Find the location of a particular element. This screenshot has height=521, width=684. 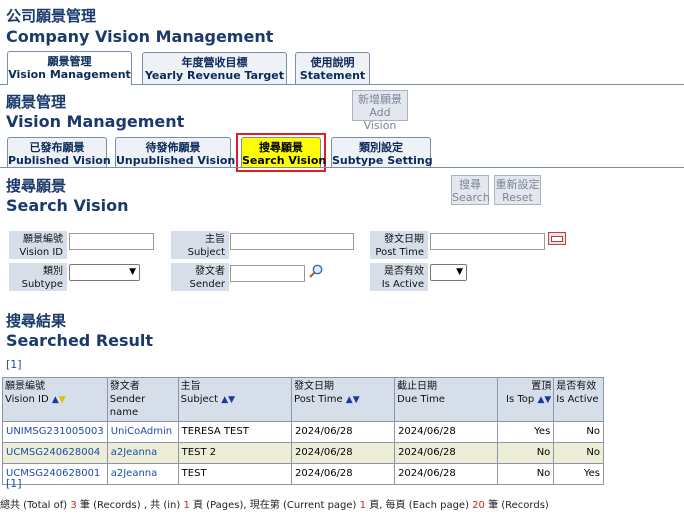

label-en: Sender is located at coordinates (207, 284).